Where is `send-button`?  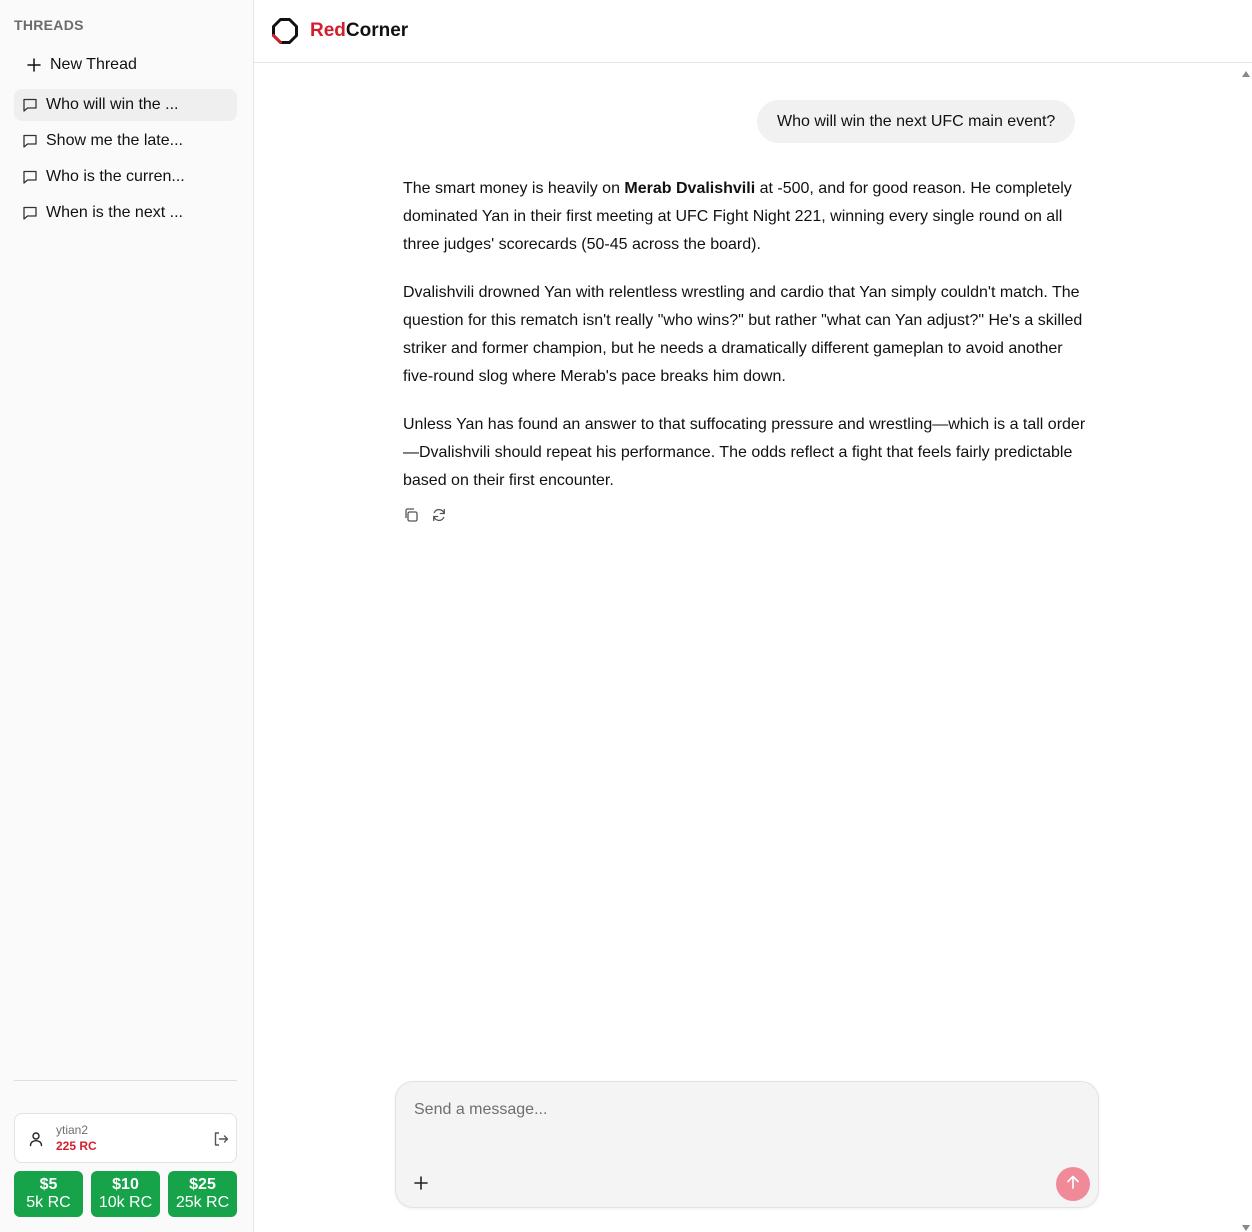 send-button is located at coordinates (1073, 1184).